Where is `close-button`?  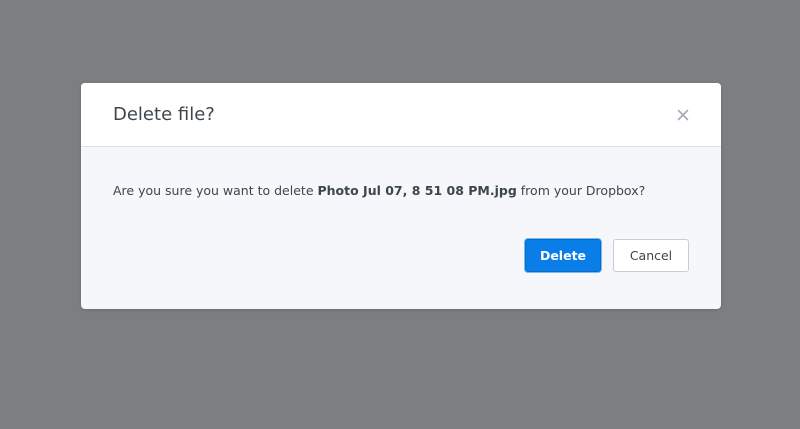
close-button is located at coordinates (683, 115).